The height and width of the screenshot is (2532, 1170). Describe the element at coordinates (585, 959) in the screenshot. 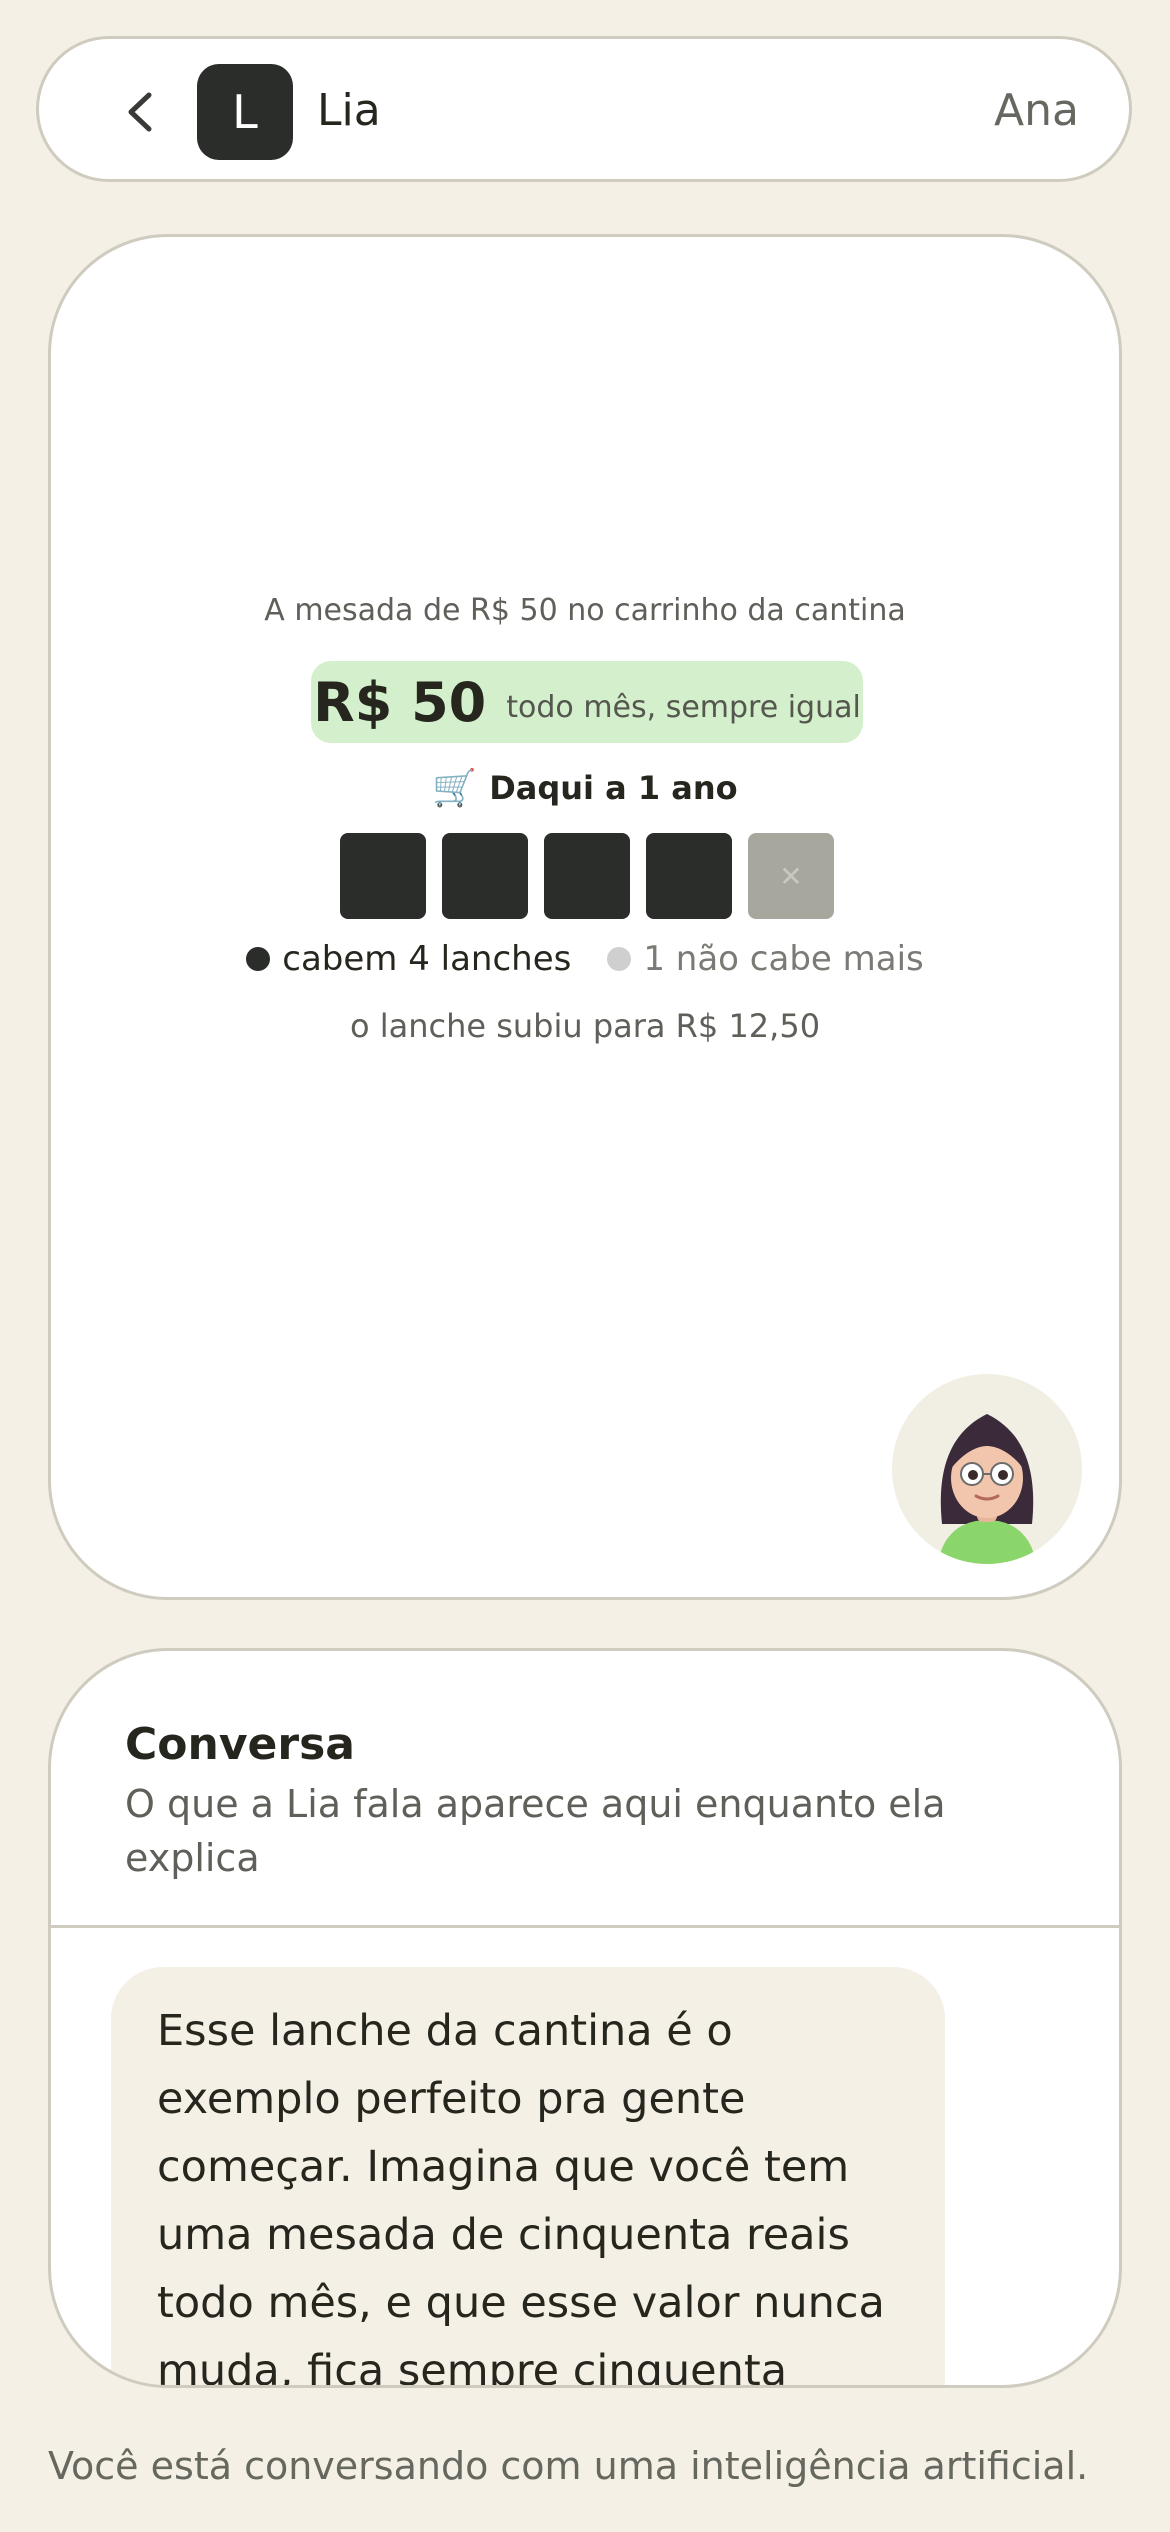

I see `legend: cabem 4 lanches 1 não cabe mais` at that location.